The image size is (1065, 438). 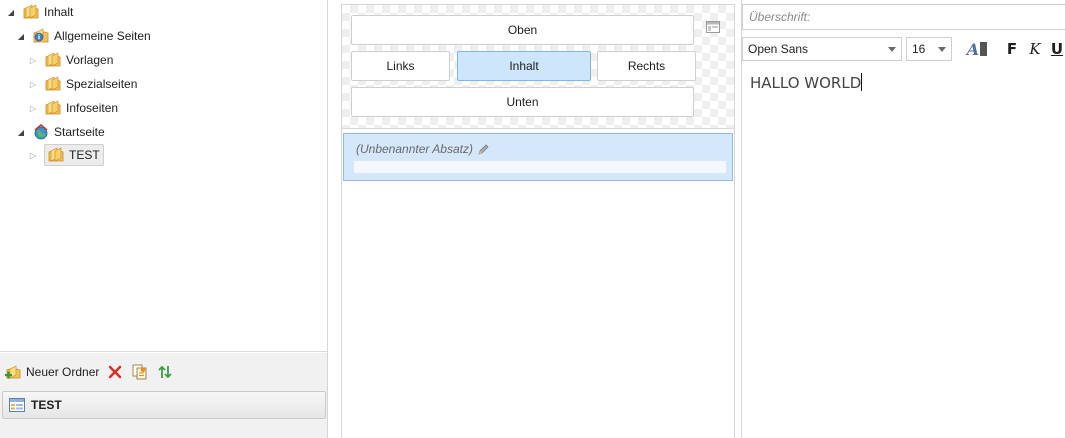 I want to click on paragraph-item: (Unbenannter Absatz), so click(x=538, y=157).